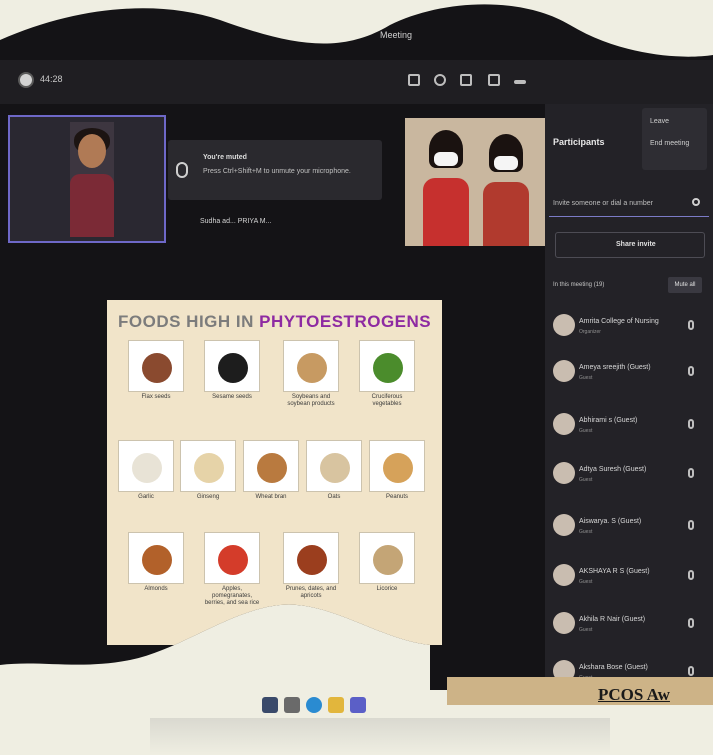 The width and height of the screenshot is (713, 755). I want to click on food-item: Flax seeds, so click(156, 373).